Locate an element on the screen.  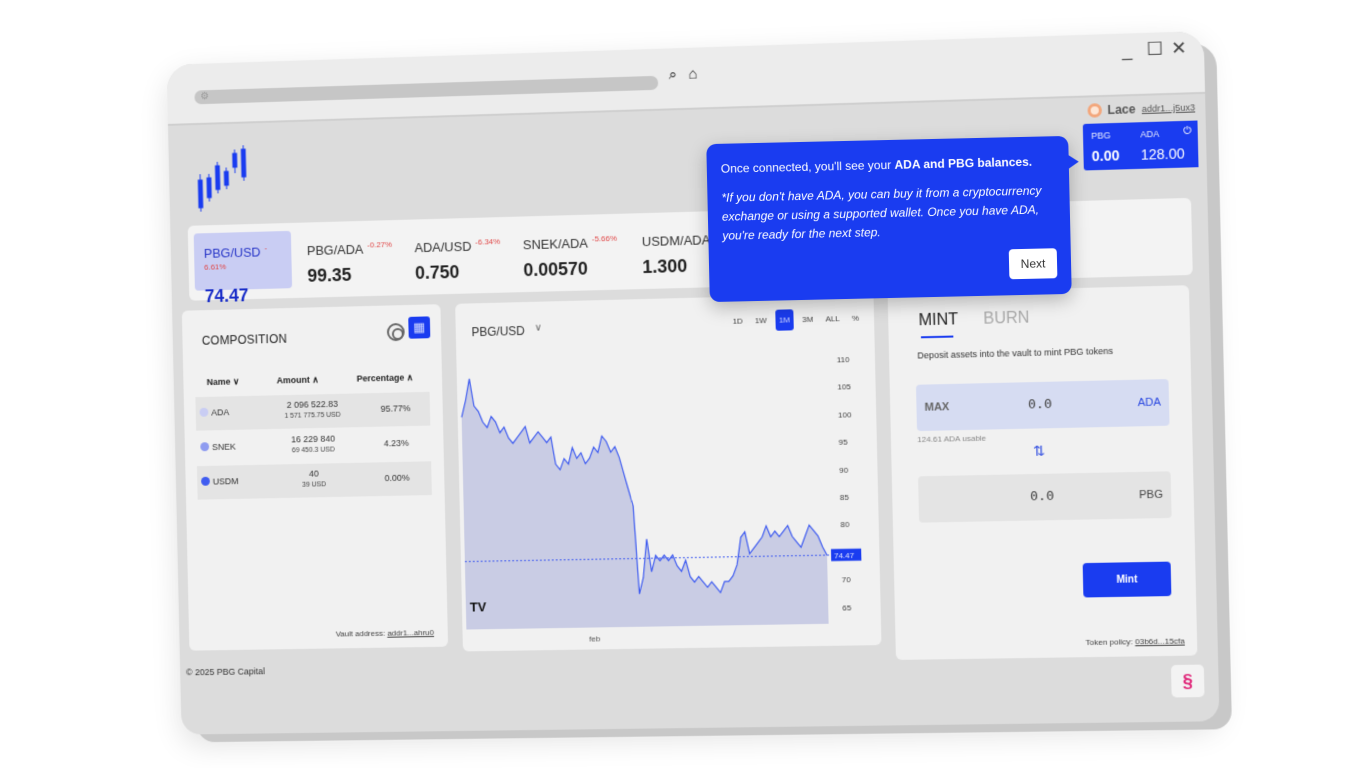
asset-name: SNEK is located at coordinates (223, 447).